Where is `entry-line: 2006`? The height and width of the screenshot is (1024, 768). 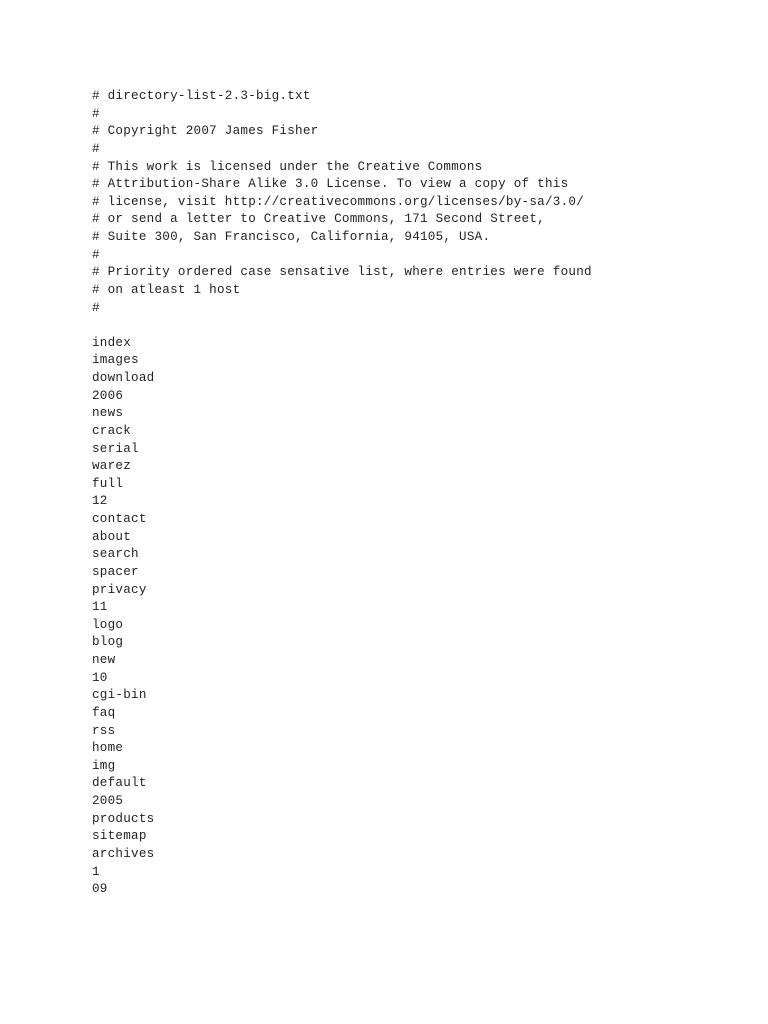 entry-line: 2006 is located at coordinates (108, 395).